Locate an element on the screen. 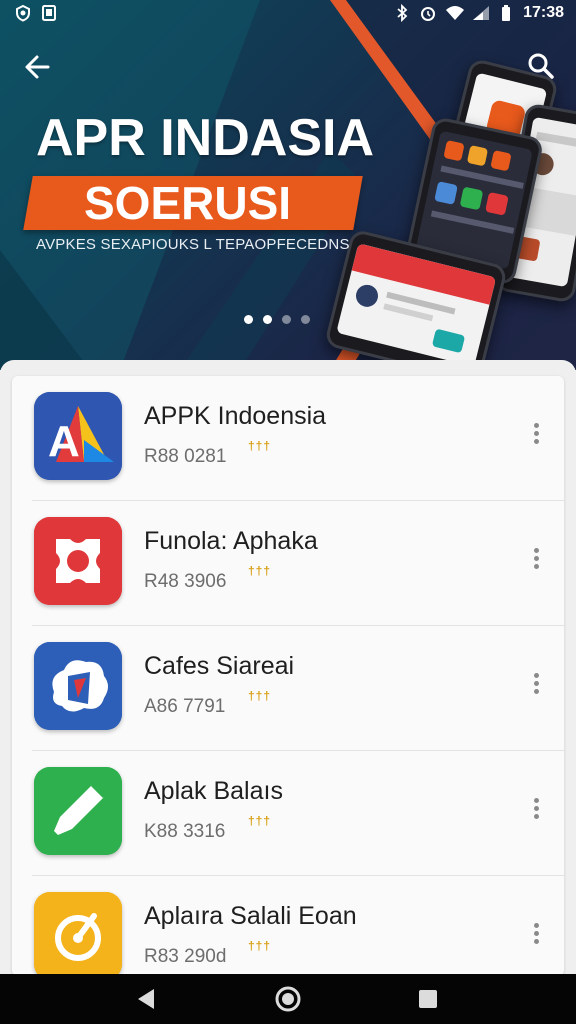  app-name: Aplak Balaıs is located at coordinates (213, 791).